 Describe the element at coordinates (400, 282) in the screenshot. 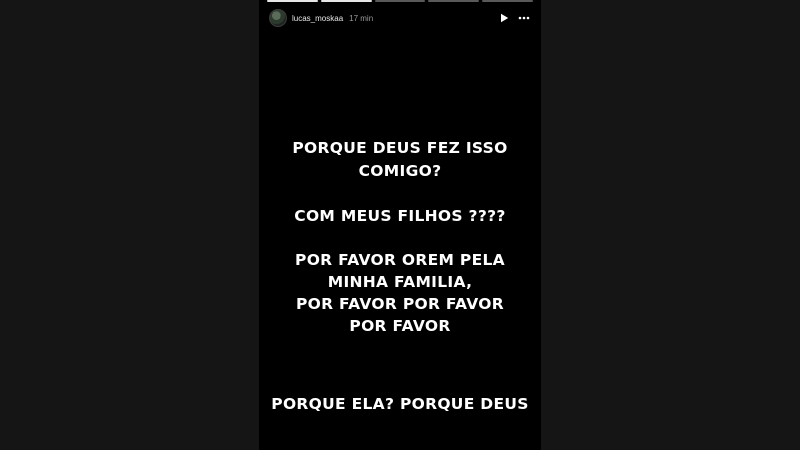

I see `story-text-line: MINHA FAMILIA,` at that location.